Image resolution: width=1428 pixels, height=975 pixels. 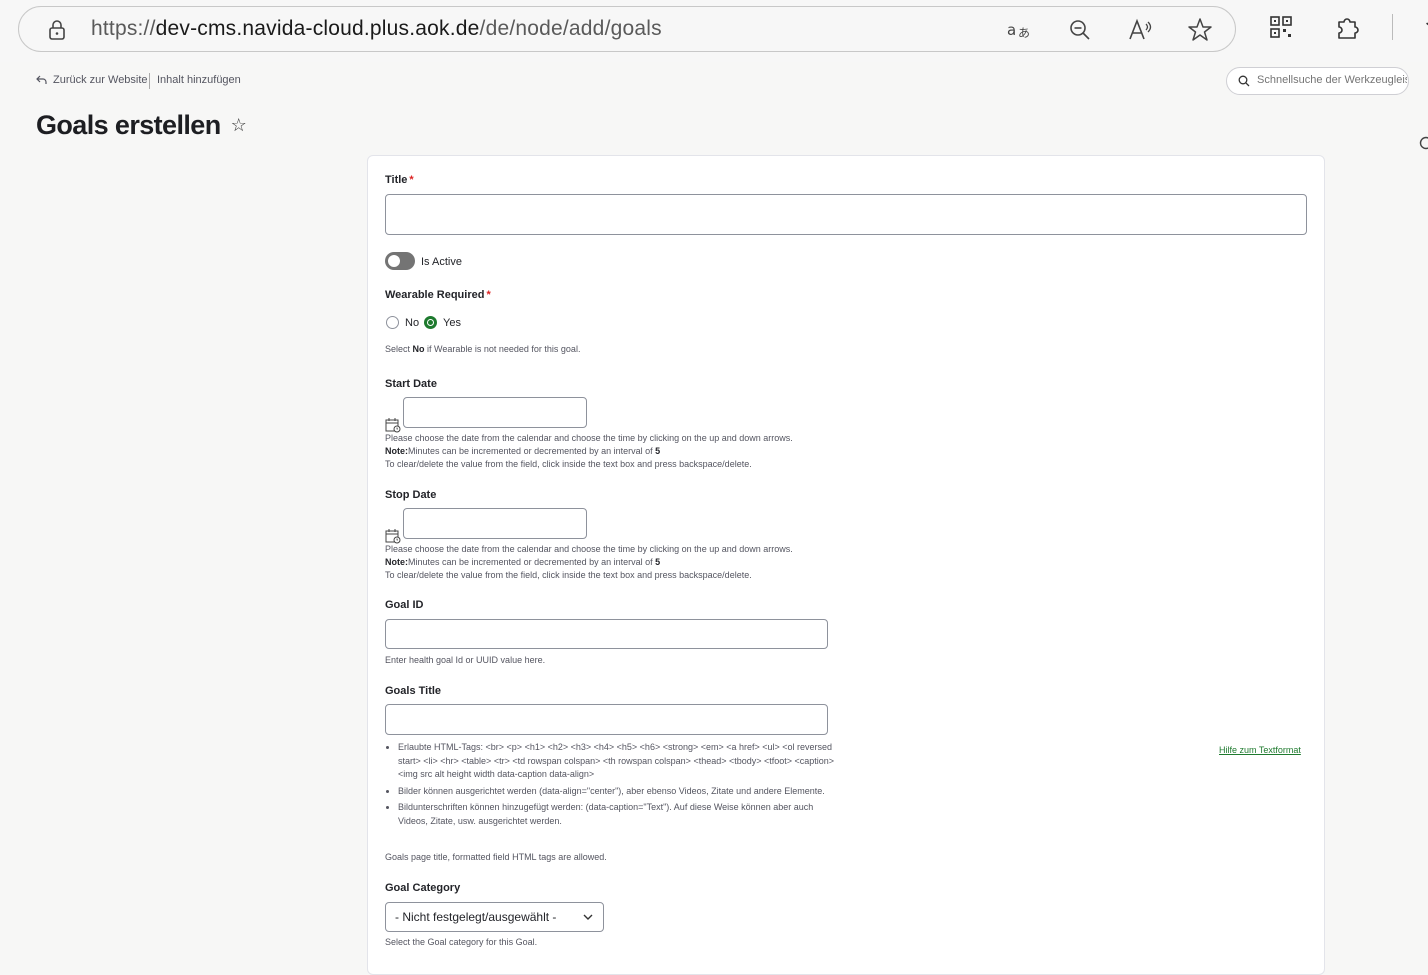 I want to click on is-active-label: Is Active, so click(x=441, y=262).